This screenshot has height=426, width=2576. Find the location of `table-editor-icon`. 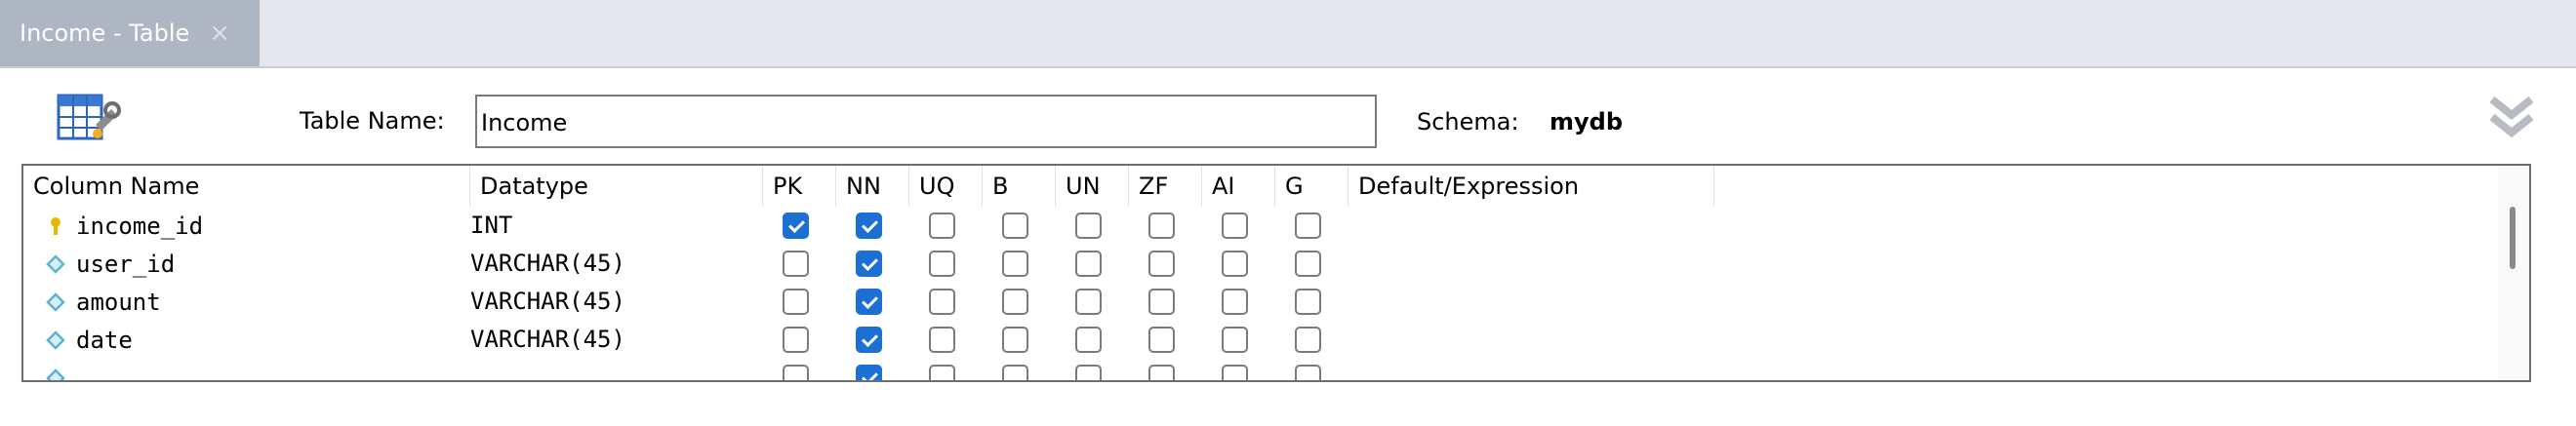

table-editor-icon is located at coordinates (89, 117).